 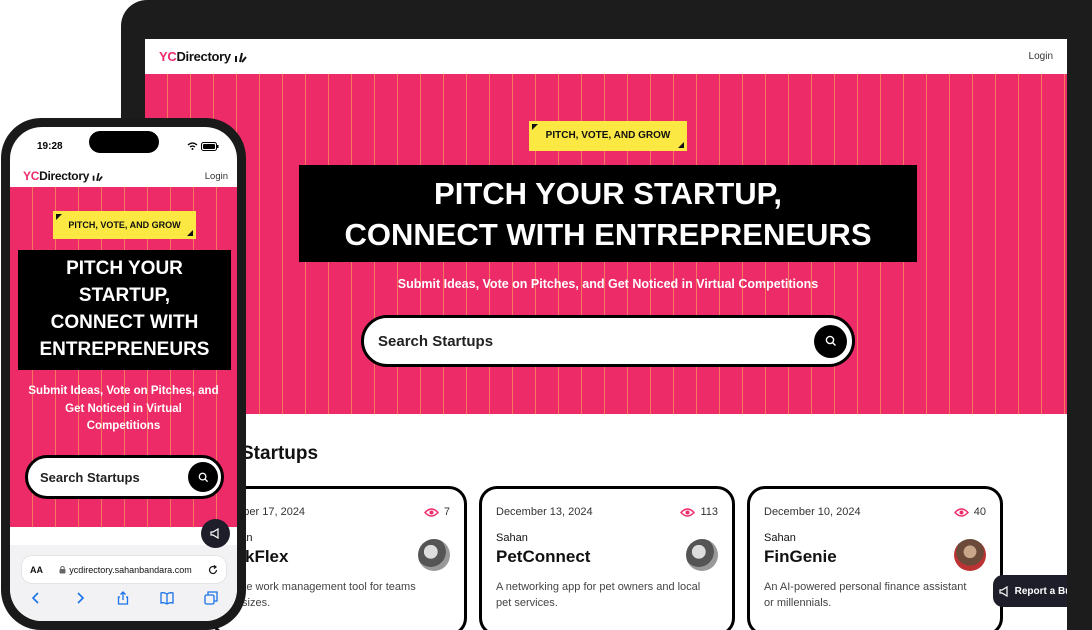 I want to click on status-time: 19:28, so click(x=50, y=146).